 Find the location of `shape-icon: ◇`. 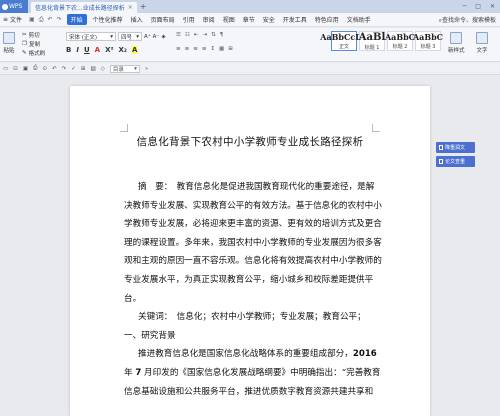

shape-icon: ◇ is located at coordinates (103, 69).